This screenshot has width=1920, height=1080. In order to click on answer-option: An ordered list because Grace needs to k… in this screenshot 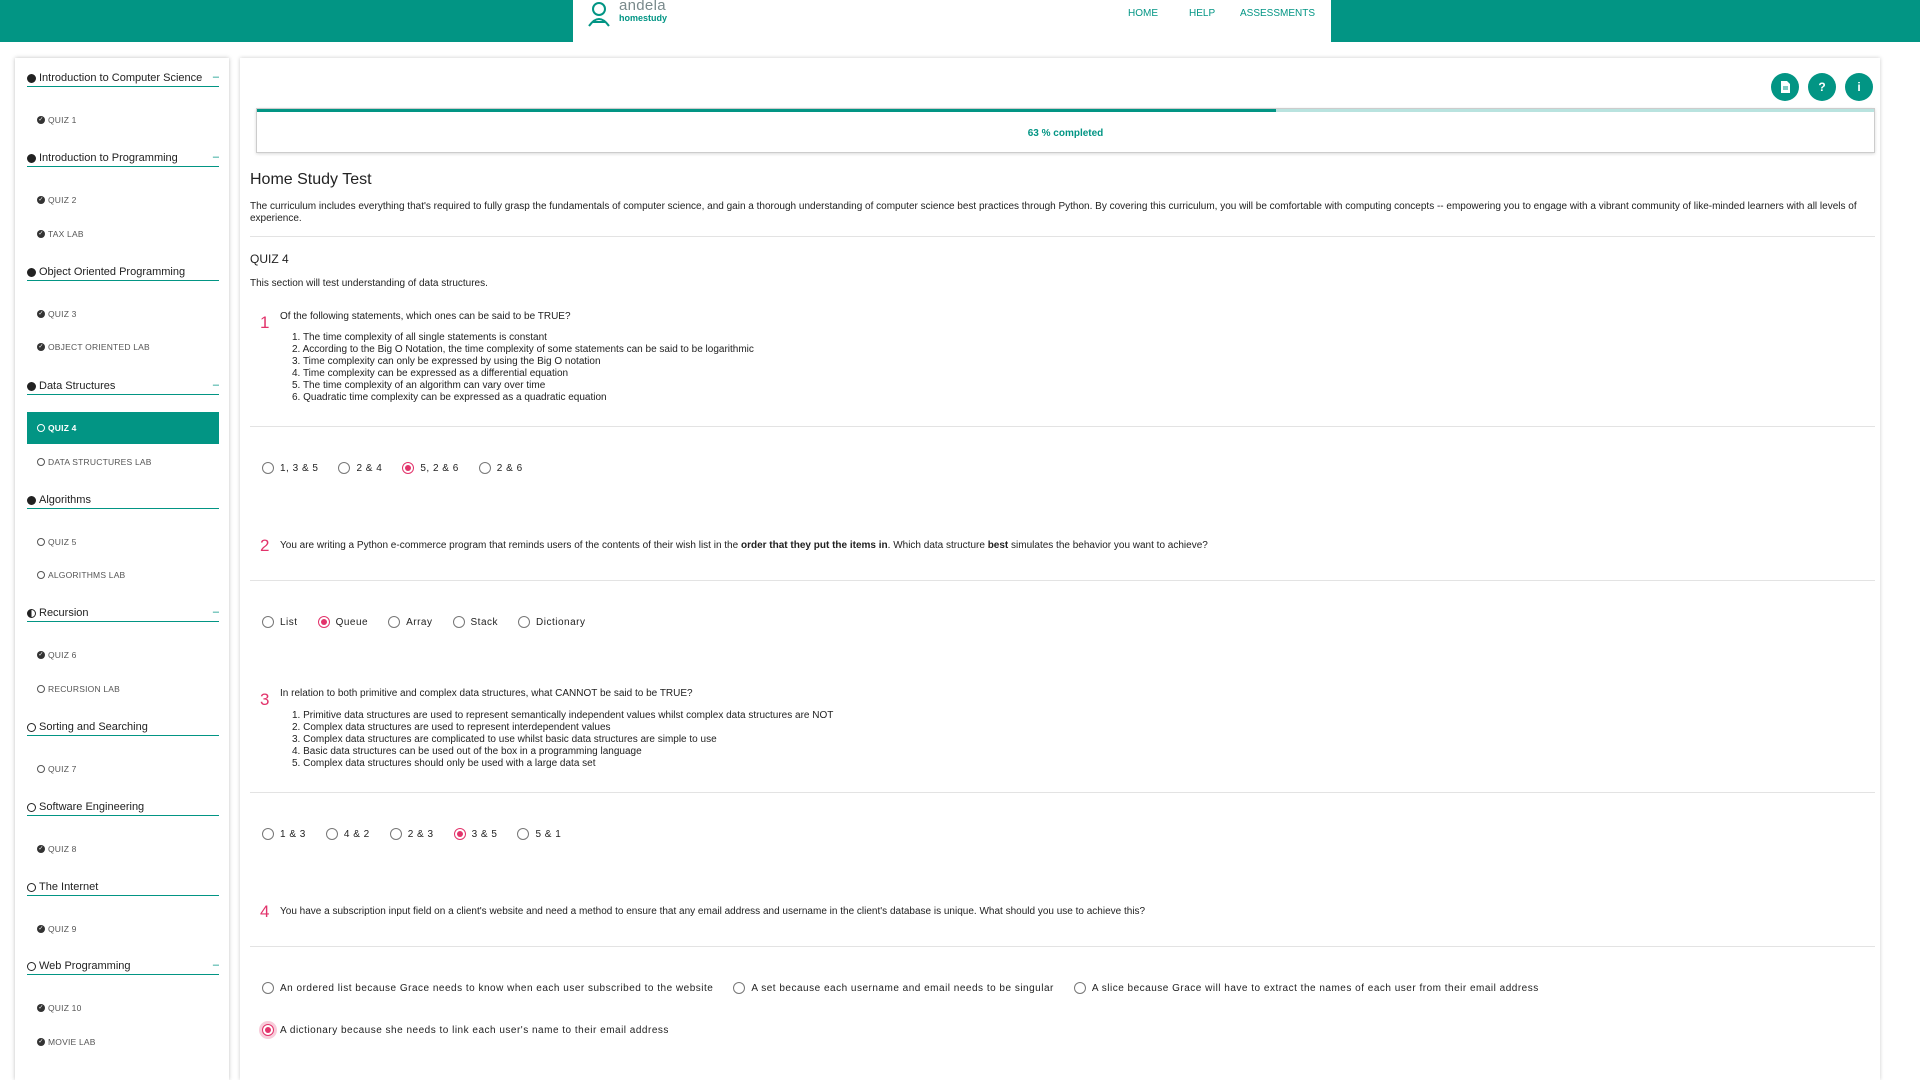, I will do `click(487, 988)`.